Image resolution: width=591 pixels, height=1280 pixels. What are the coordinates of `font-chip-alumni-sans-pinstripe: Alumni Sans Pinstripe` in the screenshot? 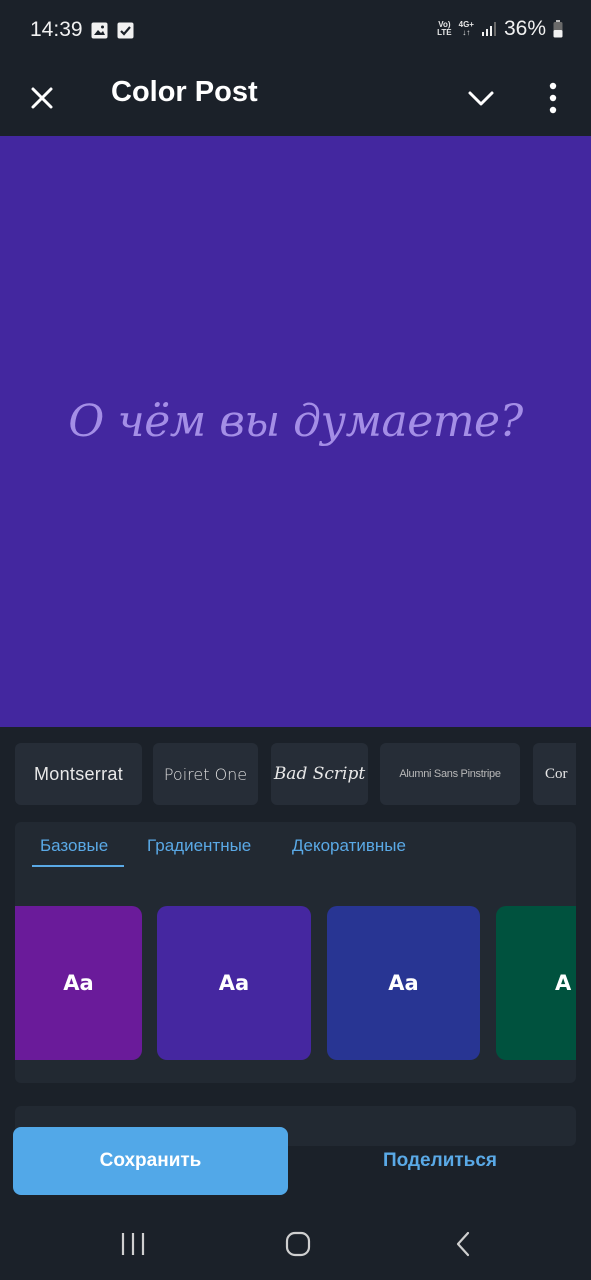 It's located at (450, 774).